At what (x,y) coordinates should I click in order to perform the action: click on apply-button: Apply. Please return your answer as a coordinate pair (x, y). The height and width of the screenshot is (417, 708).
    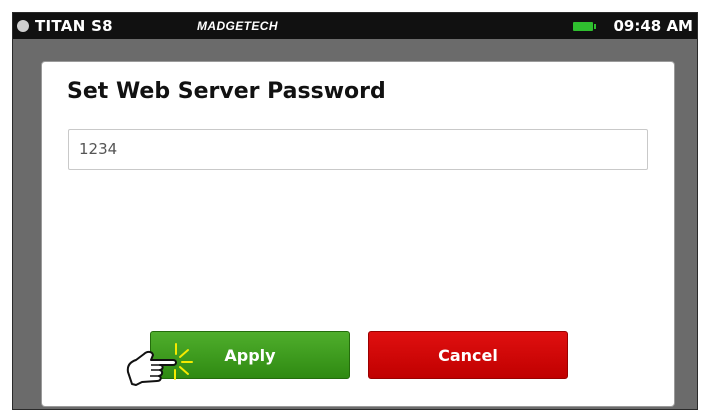
    Looking at the image, I should click on (250, 355).